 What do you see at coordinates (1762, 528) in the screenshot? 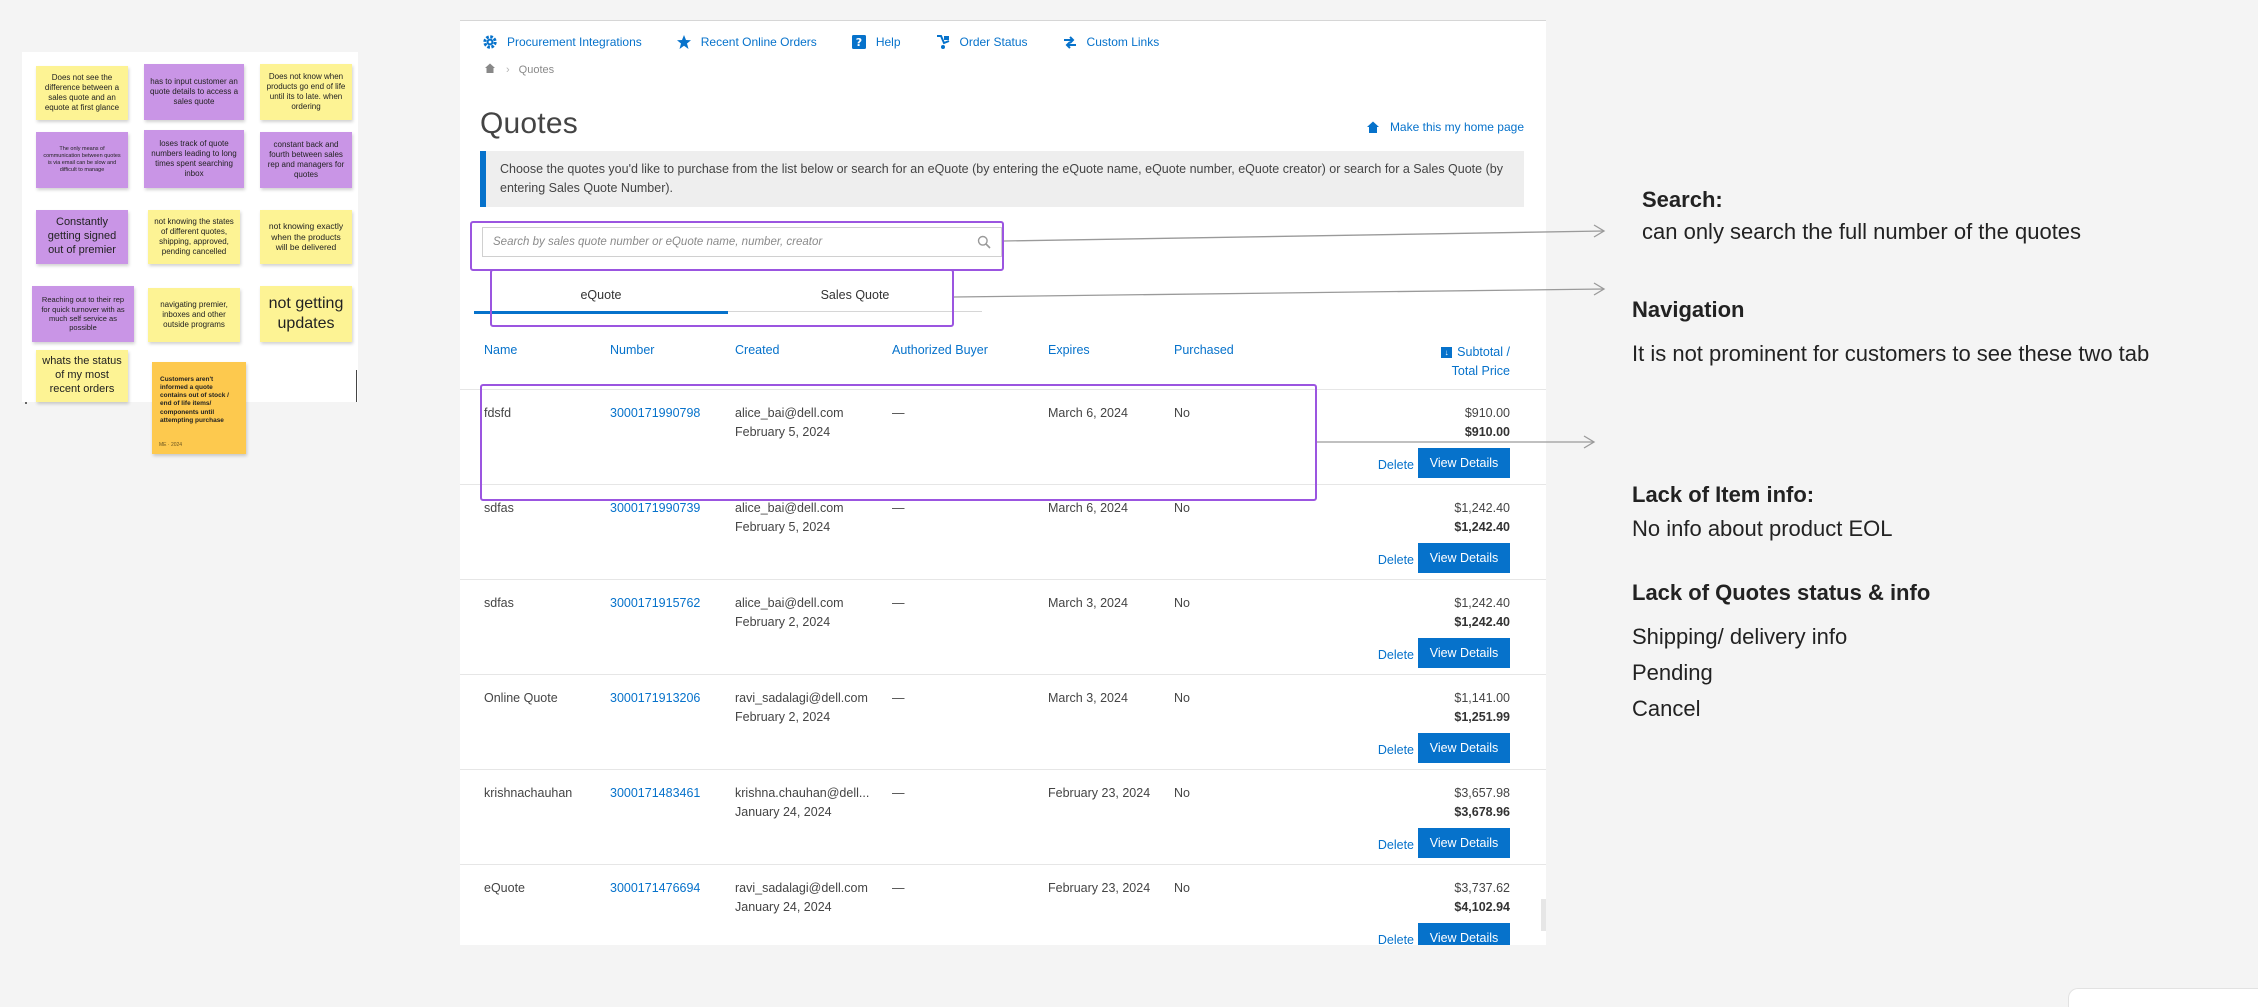
I see `annotation-text: No info about product EOL` at bounding box center [1762, 528].